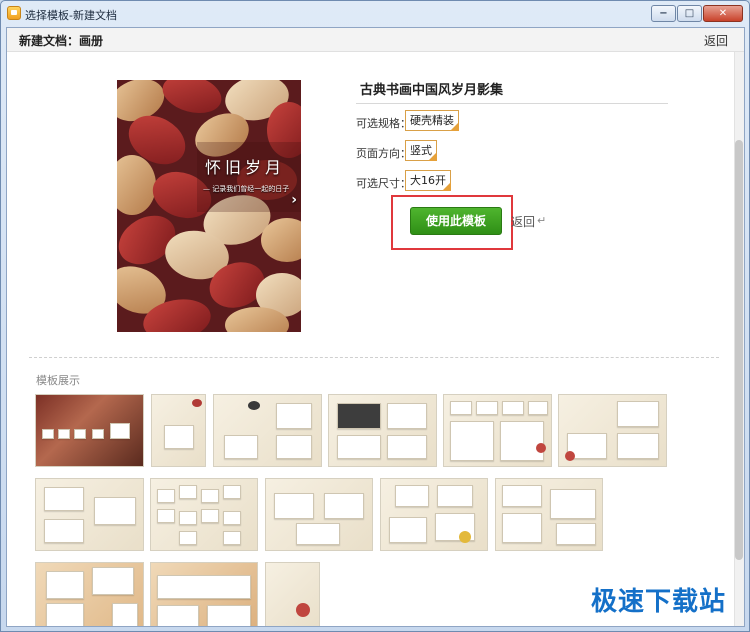 The width and height of the screenshot is (750, 632). Describe the element at coordinates (383, 123) in the screenshot. I see `option-label: 可选规格：` at that location.